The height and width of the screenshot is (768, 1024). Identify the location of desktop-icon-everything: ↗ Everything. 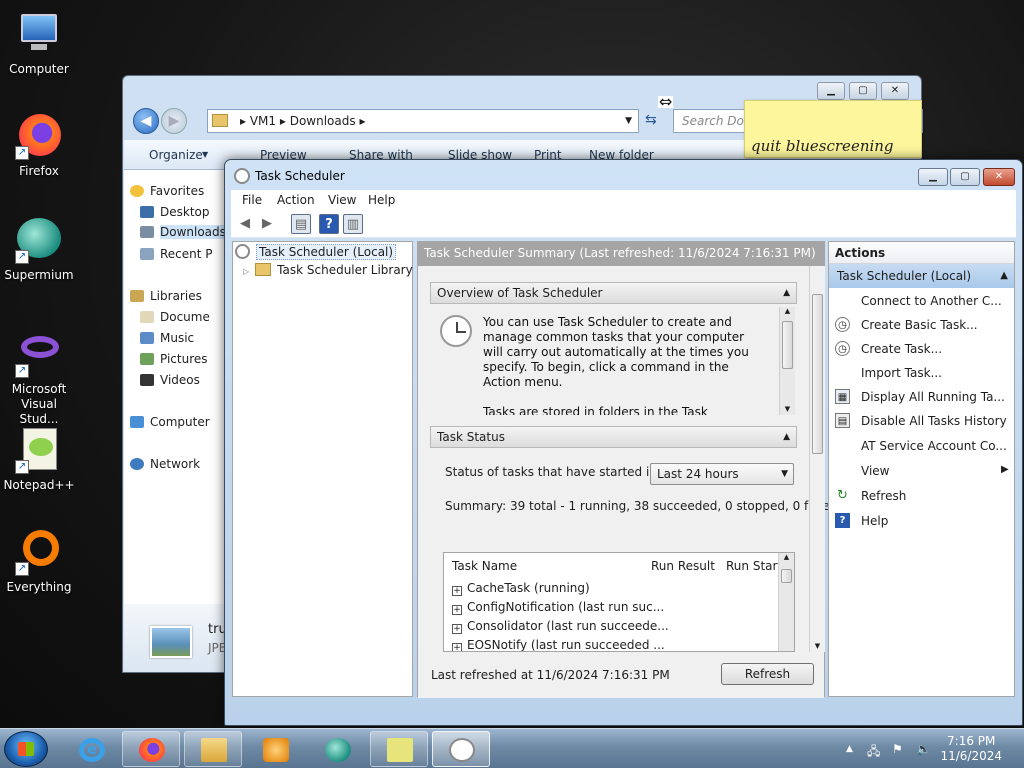
(39, 561).